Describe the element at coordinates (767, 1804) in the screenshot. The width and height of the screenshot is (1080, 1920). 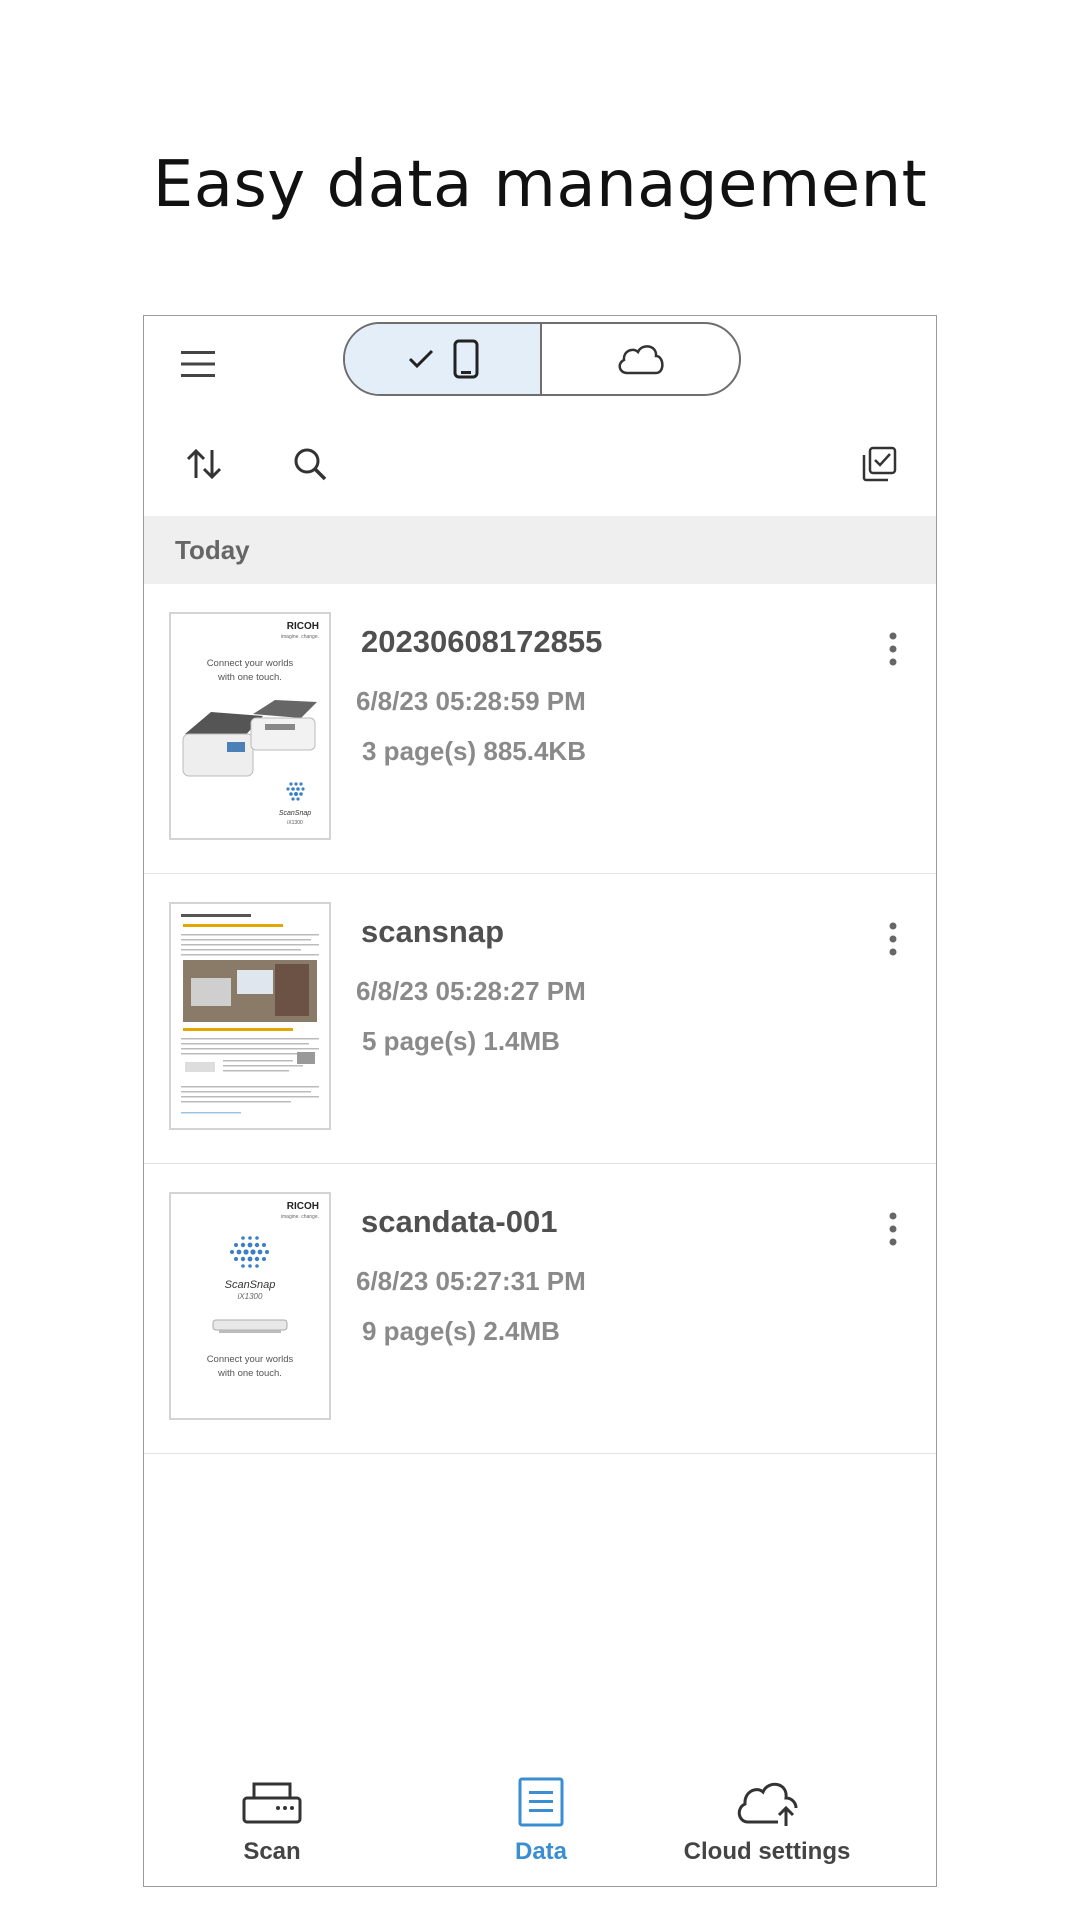
I see `cloud-upload-icon` at that location.